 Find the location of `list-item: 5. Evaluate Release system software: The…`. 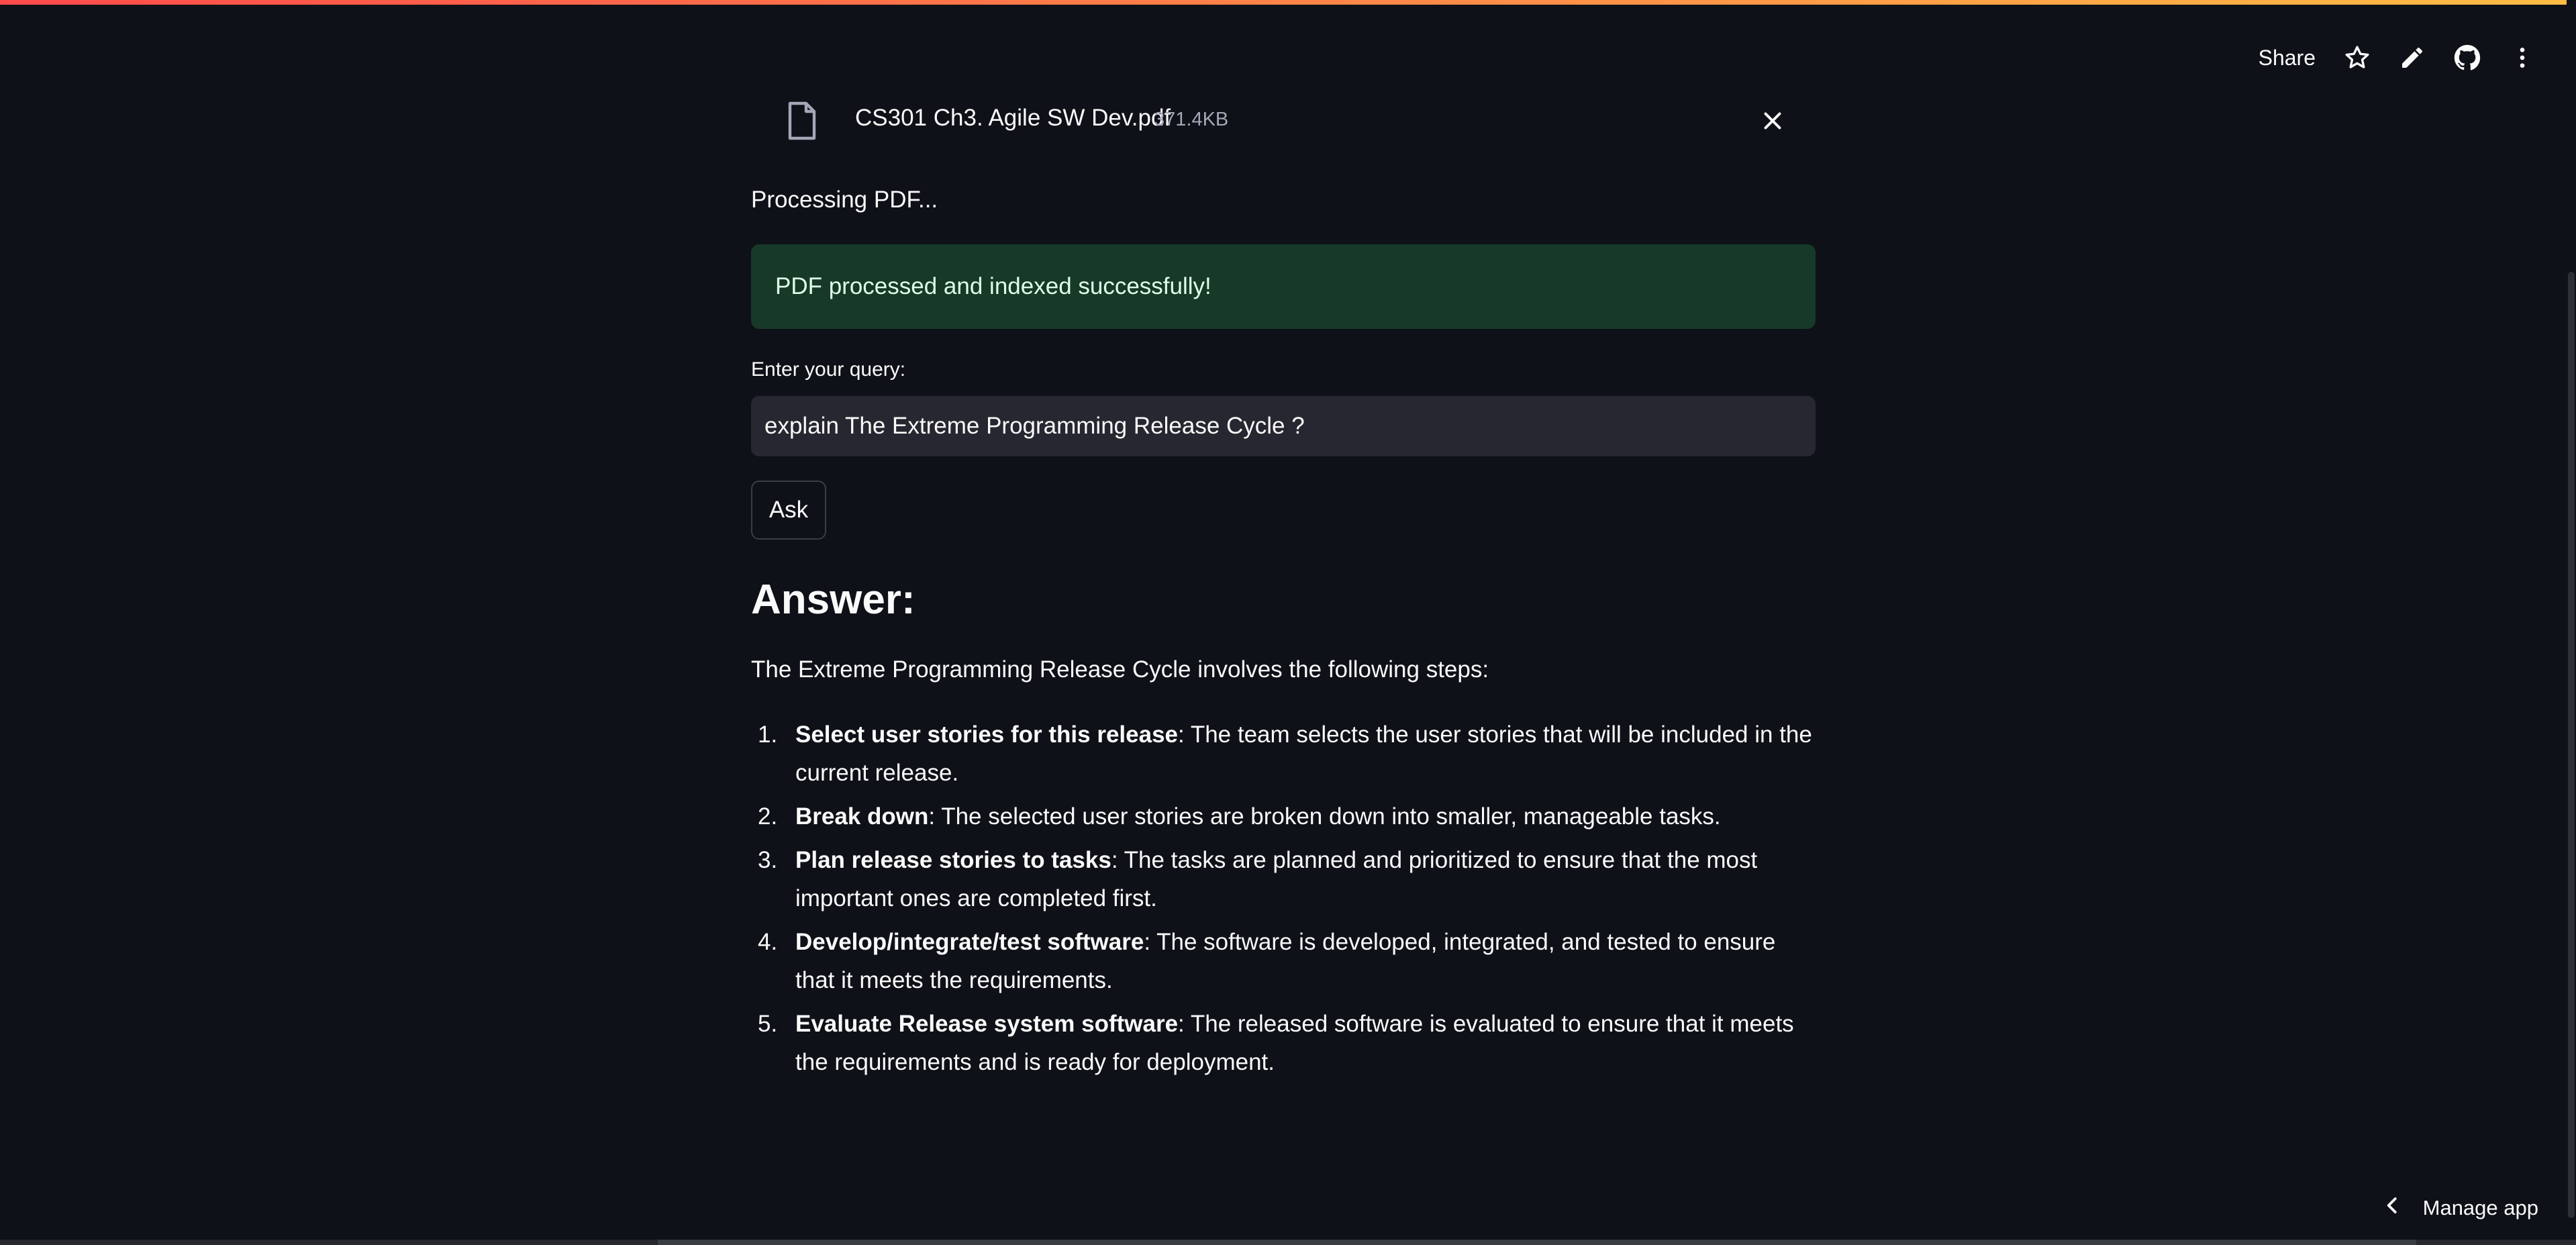

list-item: 5. Evaluate Release system software: The… is located at coordinates (1283, 1043).